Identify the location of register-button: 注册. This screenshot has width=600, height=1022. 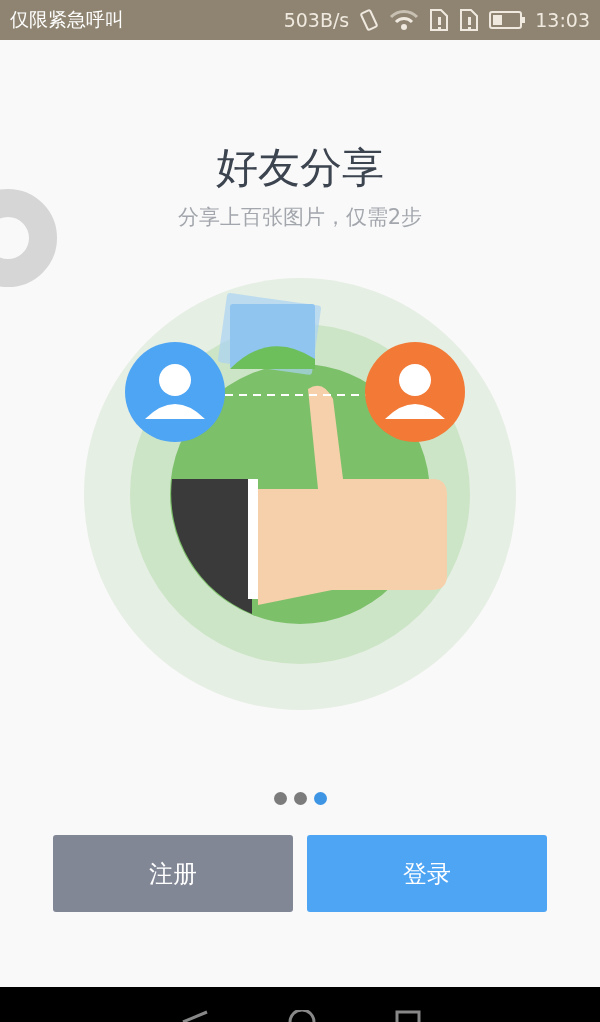
(173, 873).